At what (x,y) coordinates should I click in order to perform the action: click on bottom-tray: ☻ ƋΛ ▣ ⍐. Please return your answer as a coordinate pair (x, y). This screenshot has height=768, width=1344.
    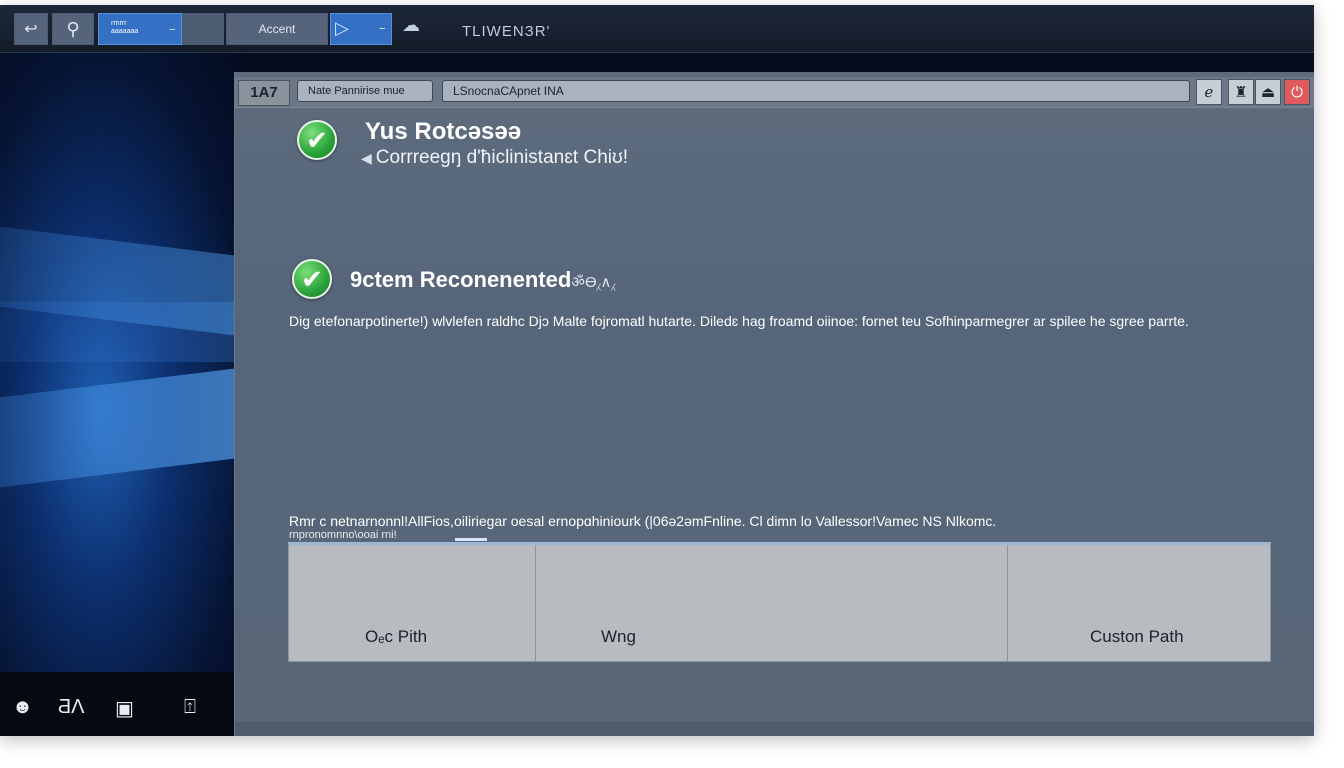
    Looking at the image, I should click on (118, 704).